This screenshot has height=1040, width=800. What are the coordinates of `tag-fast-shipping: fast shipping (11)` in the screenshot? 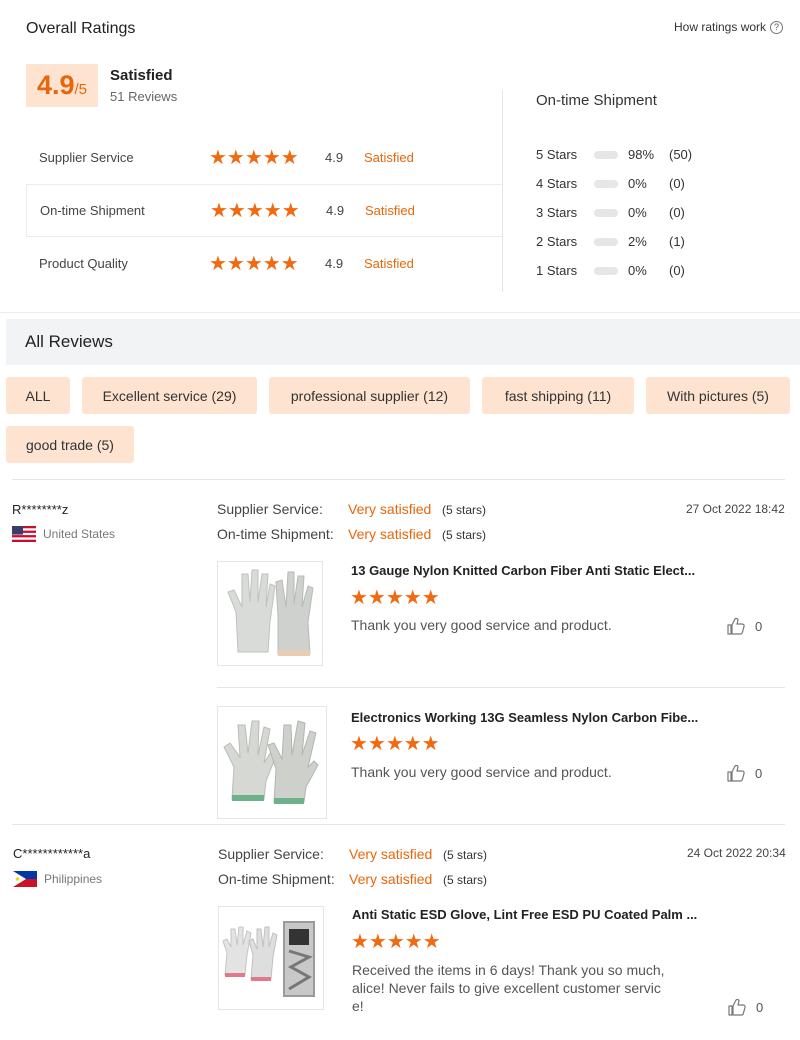 It's located at (558, 395).